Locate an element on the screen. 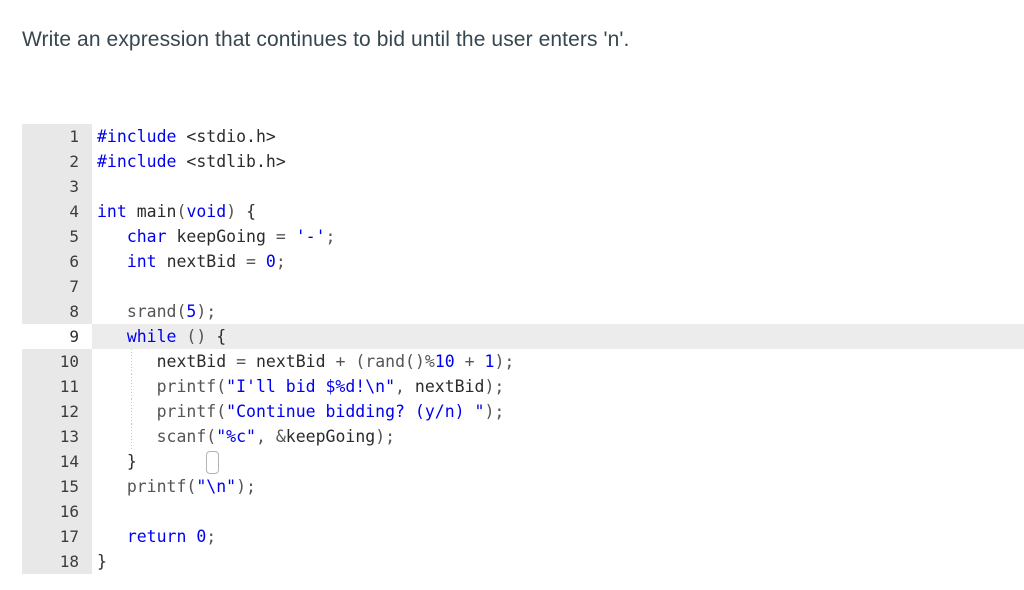  code-line: 6 int nextBid = 0; is located at coordinates (512, 261).